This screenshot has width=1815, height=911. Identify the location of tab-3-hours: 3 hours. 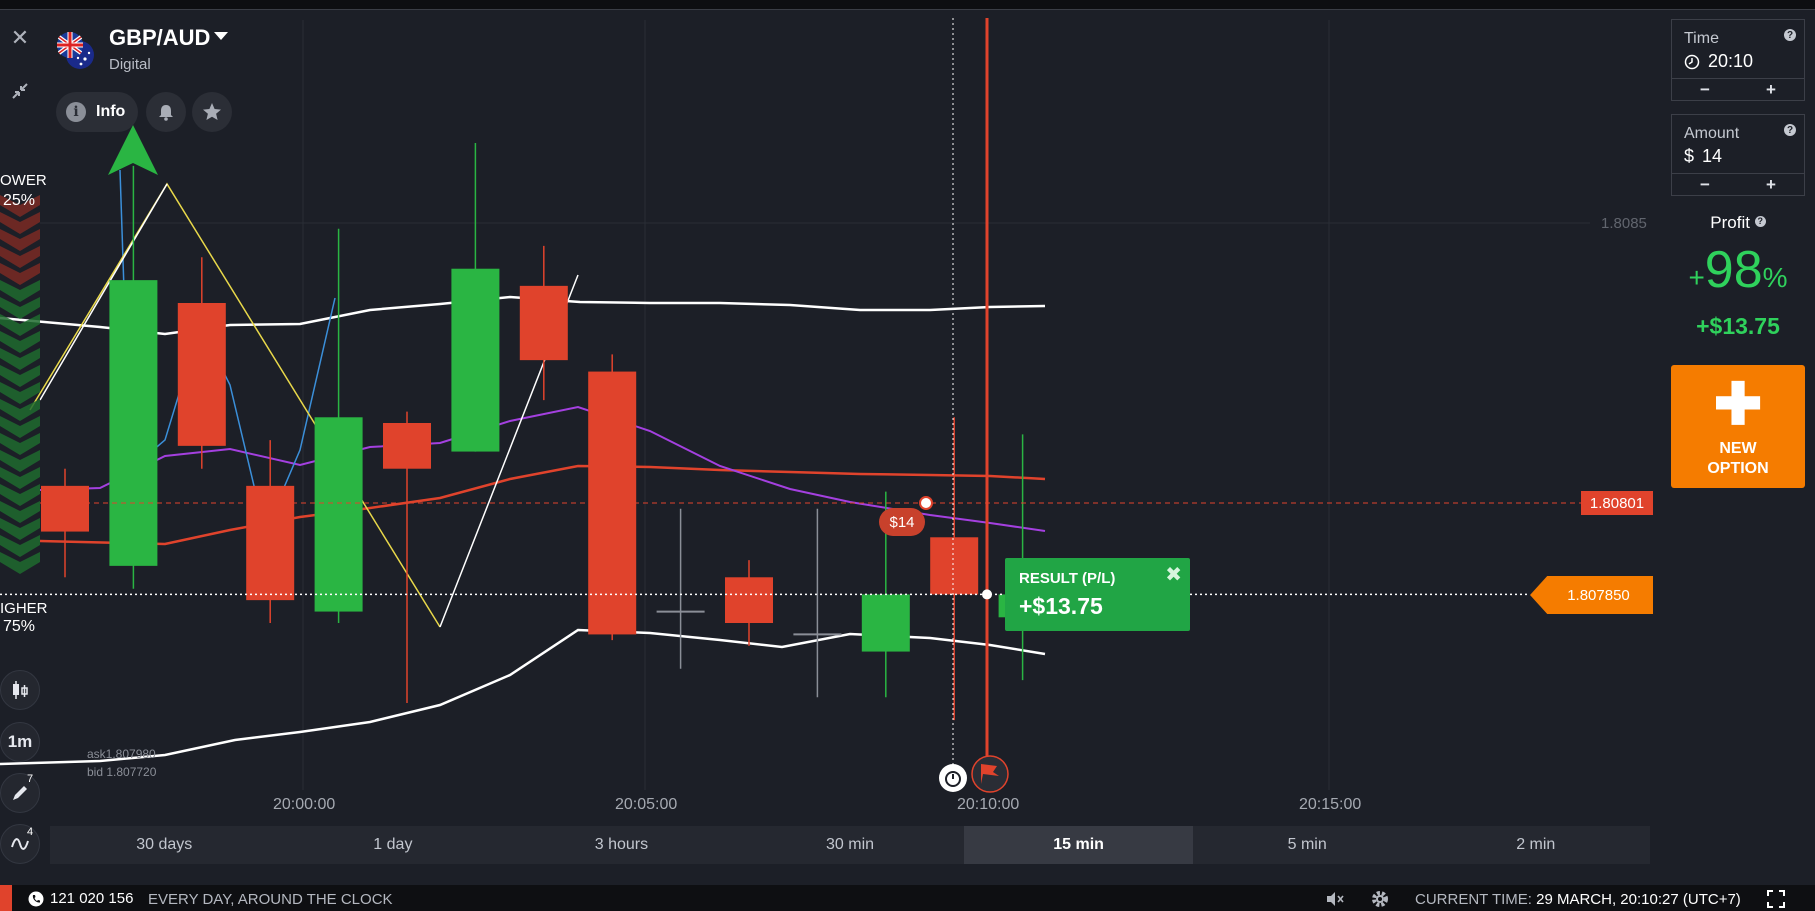
(621, 845).